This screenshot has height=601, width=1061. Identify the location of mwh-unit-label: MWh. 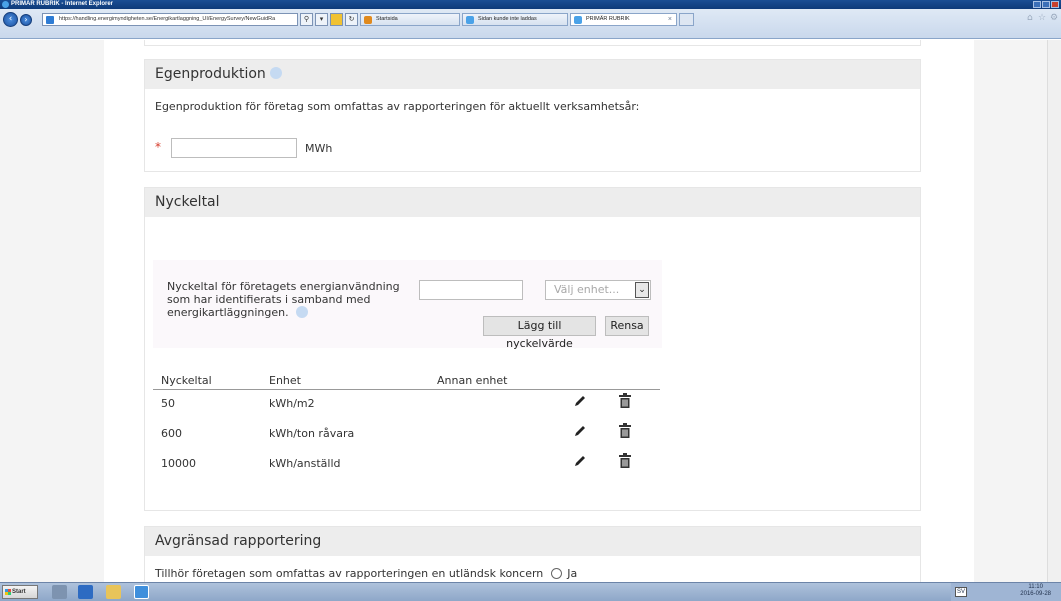
(319, 148).